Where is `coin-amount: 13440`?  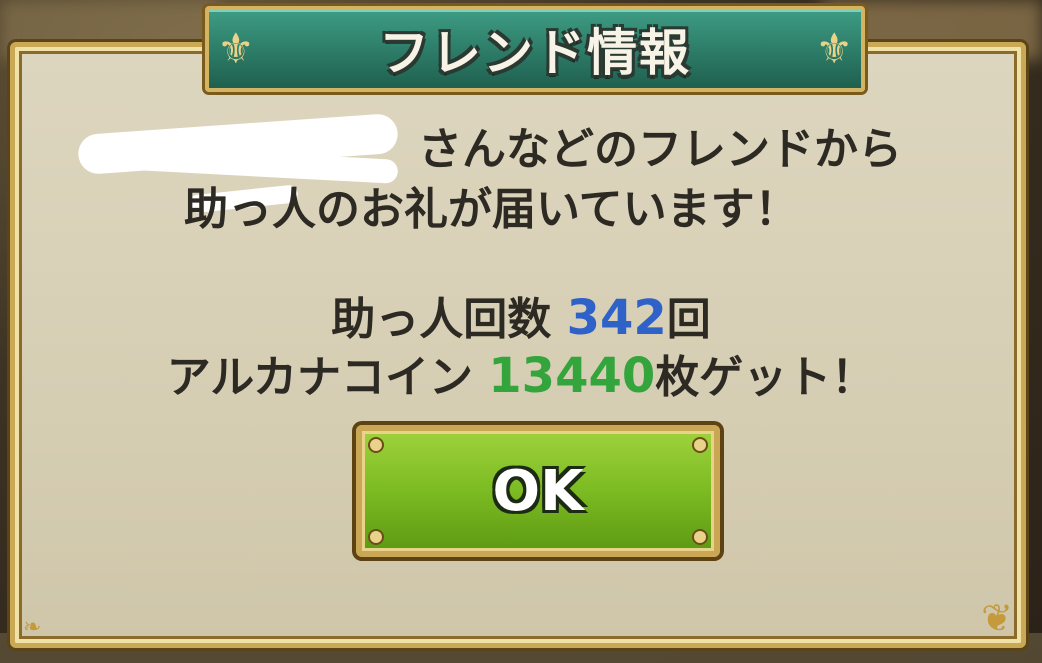
coin-amount: 13440 is located at coordinates (572, 376).